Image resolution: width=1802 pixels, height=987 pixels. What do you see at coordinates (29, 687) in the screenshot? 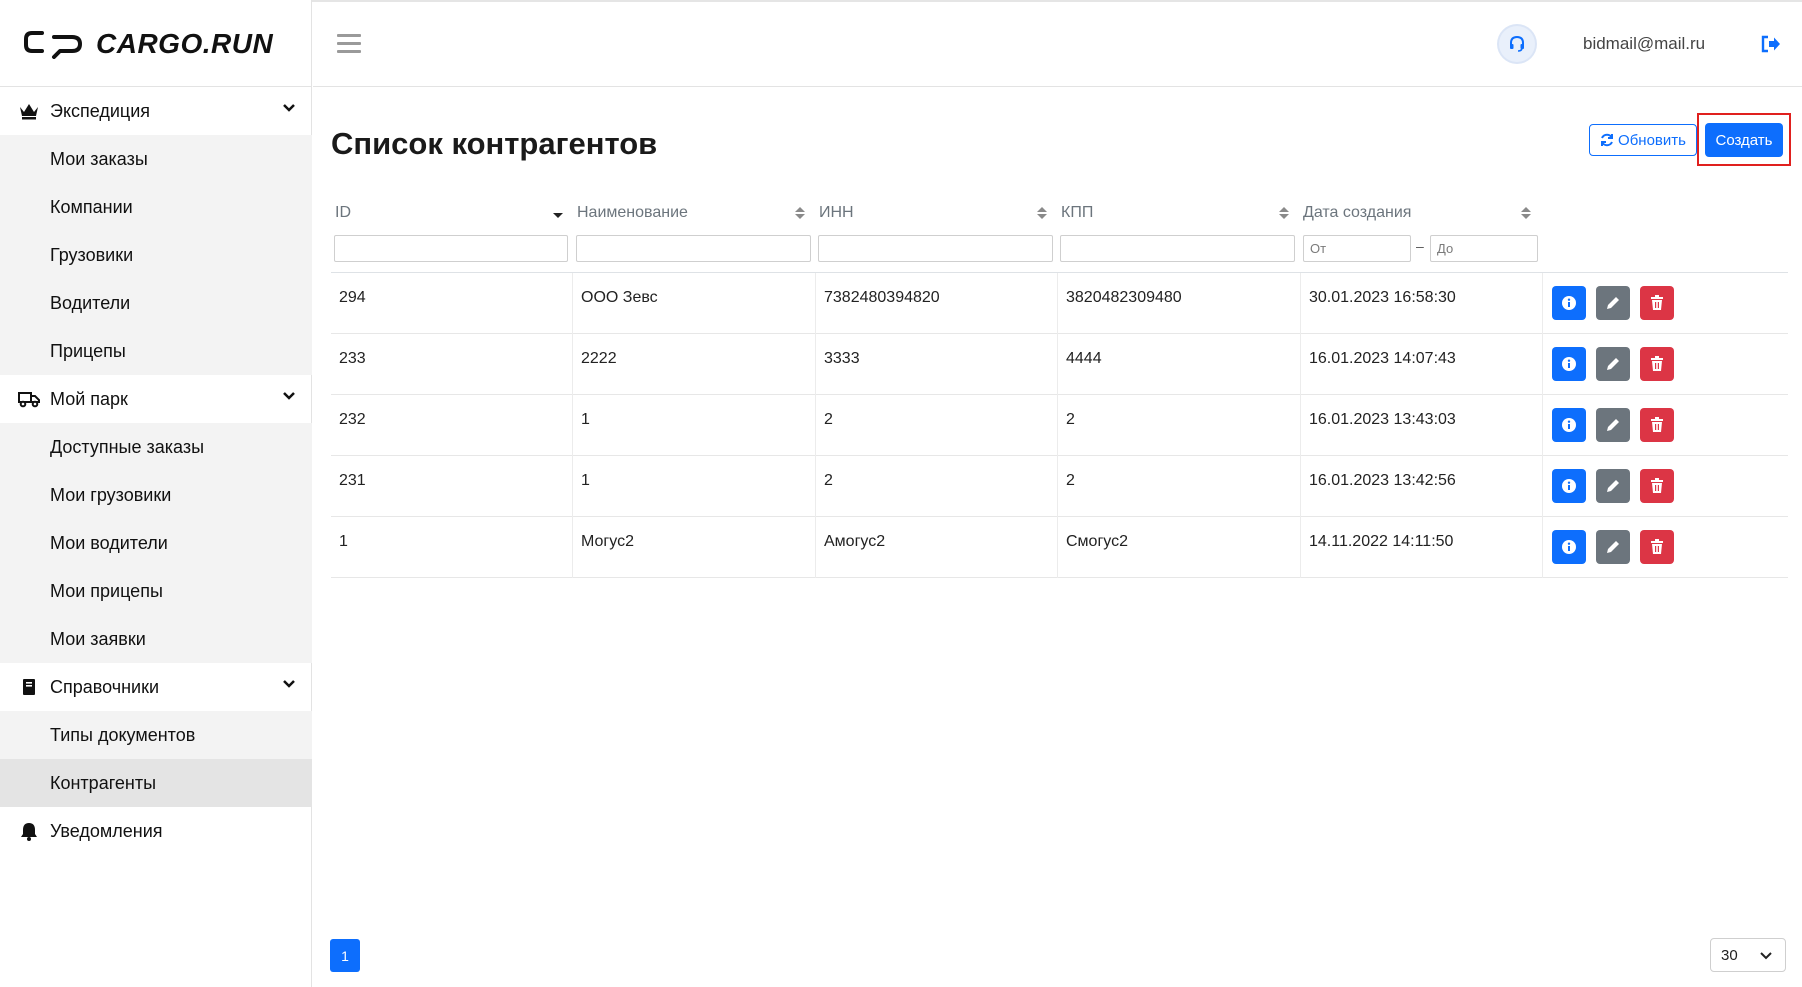
I see `book-icon` at bounding box center [29, 687].